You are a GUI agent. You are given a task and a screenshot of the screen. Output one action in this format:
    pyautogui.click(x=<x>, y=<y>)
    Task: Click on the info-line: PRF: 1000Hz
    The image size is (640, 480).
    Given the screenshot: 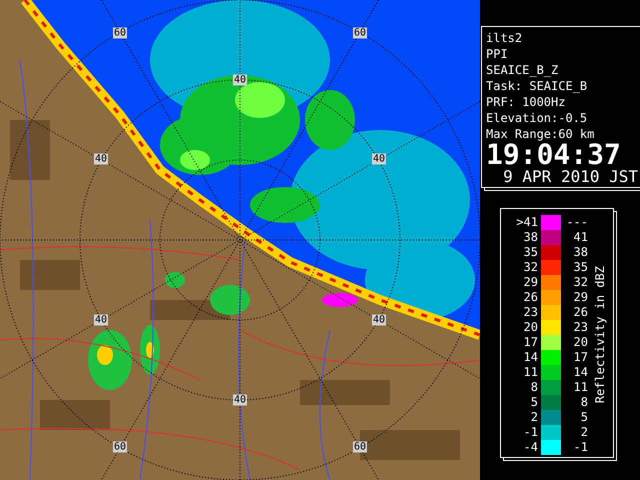 What is the action you would take?
    pyautogui.click(x=526, y=102)
    